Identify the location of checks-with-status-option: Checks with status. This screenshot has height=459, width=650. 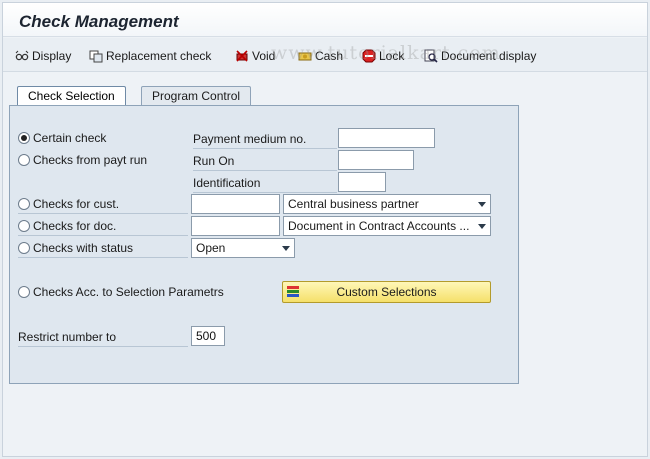
(75, 248).